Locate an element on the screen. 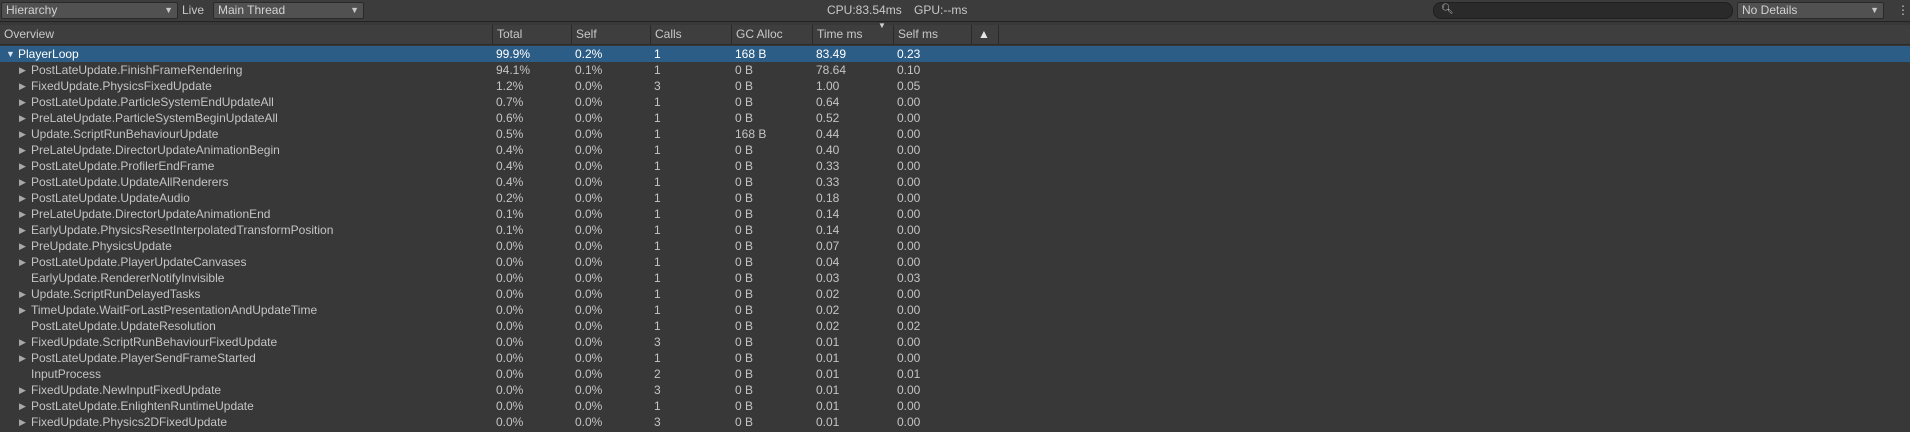 This screenshot has height=432, width=1910. sort-descending-icon: ▼ is located at coordinates (882, 25).